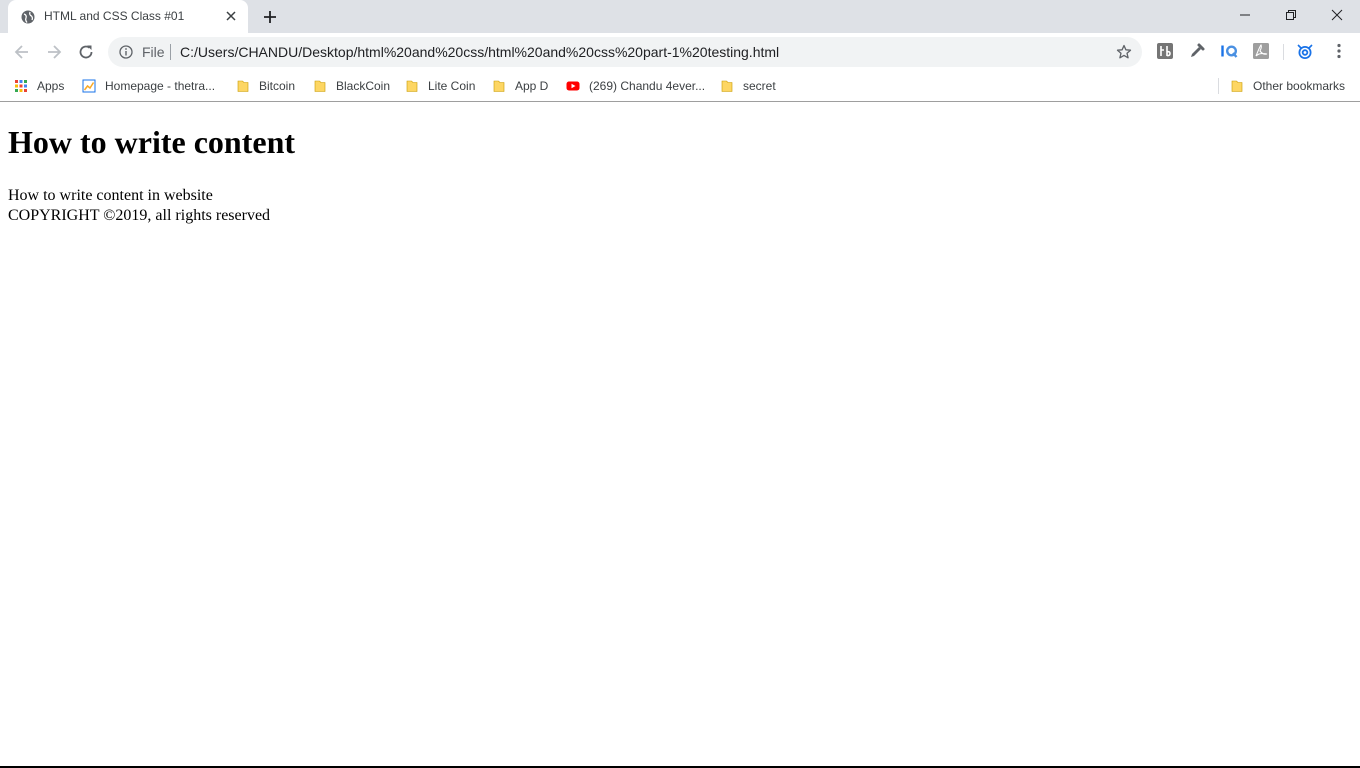  I want to click on bookmark-blackcoin: BlackCoin, so click(351, 86).